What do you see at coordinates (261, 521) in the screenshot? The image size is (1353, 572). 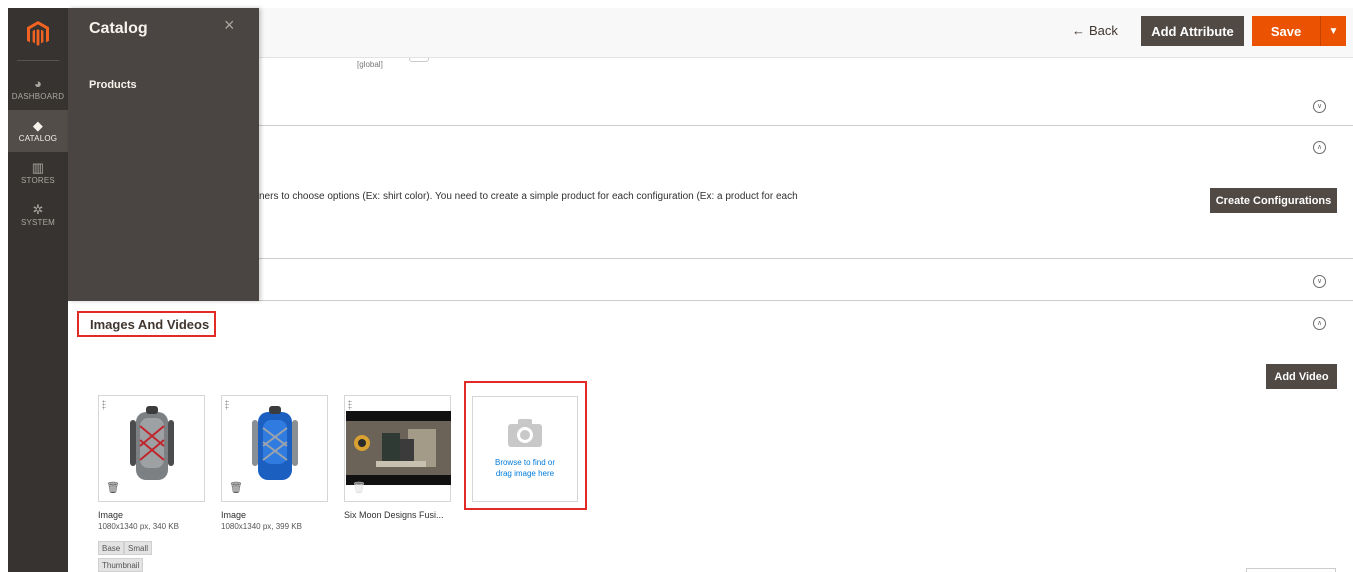 I see `image-caption: Image 1080x1340 px, 399 KB` at bounding box center [261, 521].